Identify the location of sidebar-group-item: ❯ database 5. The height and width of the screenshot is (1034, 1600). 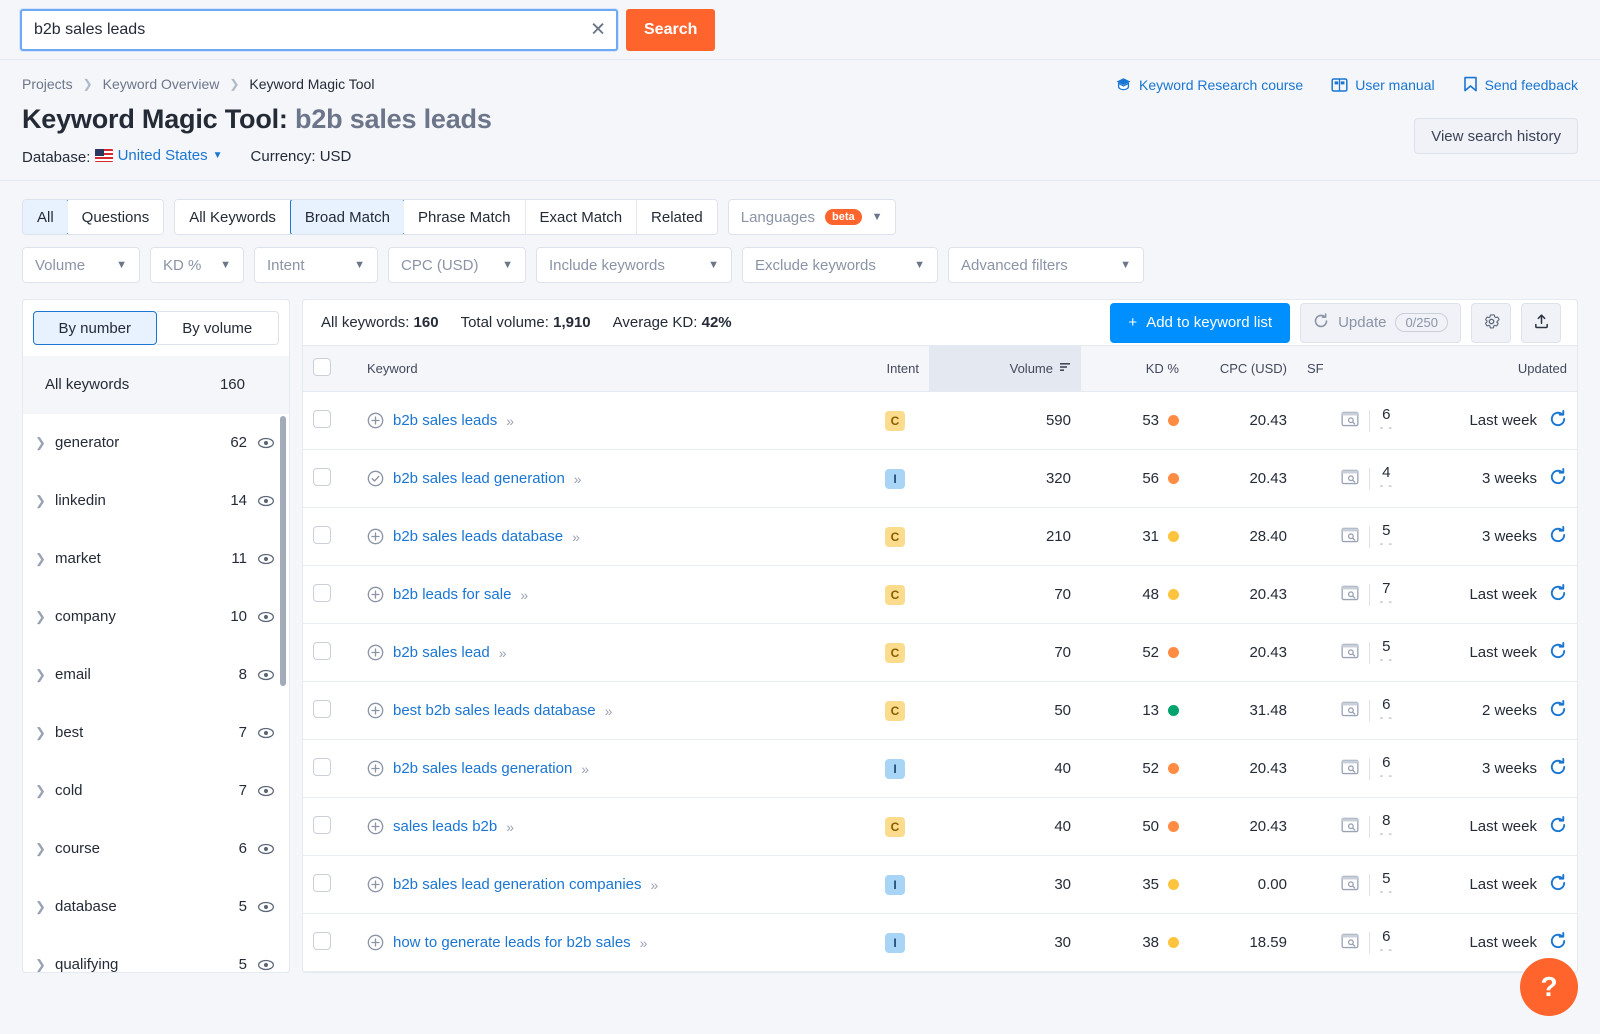
(156, 907).